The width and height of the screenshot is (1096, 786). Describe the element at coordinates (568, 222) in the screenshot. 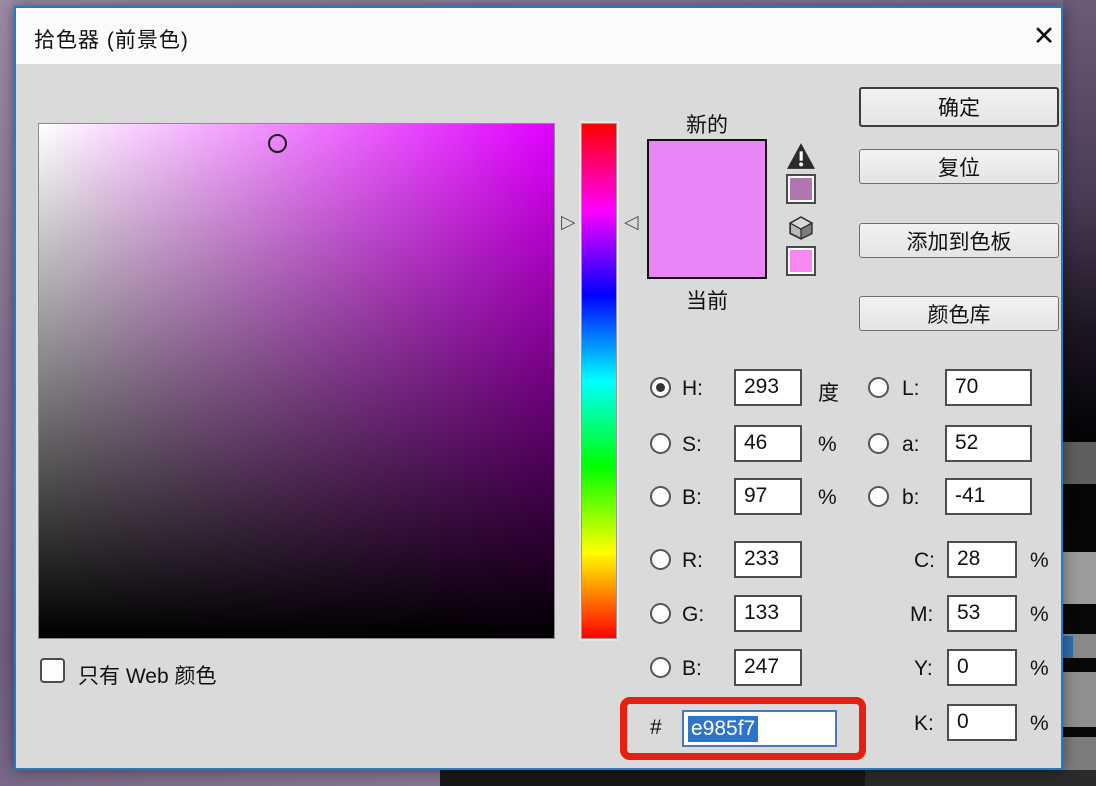

I see `hue-slider-arrow-left-icon: ▷` at that location.